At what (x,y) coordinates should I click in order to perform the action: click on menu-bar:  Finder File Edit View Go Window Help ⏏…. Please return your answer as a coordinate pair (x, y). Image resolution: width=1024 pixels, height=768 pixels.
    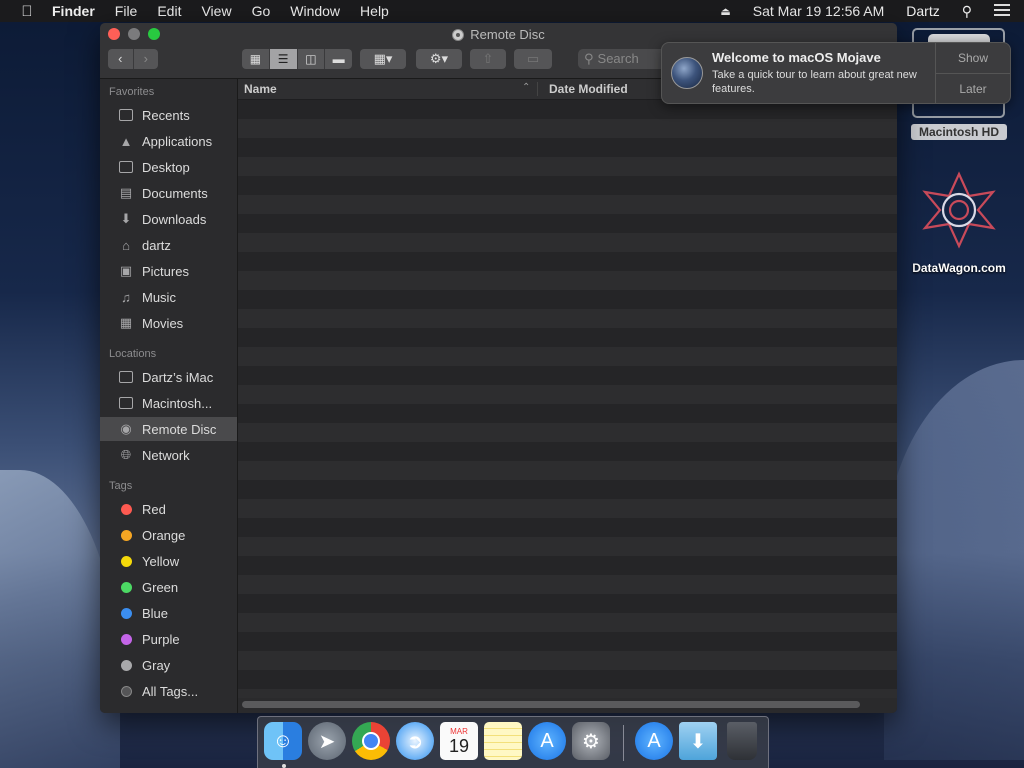
    Looking at the image, I should click on (512, 11).